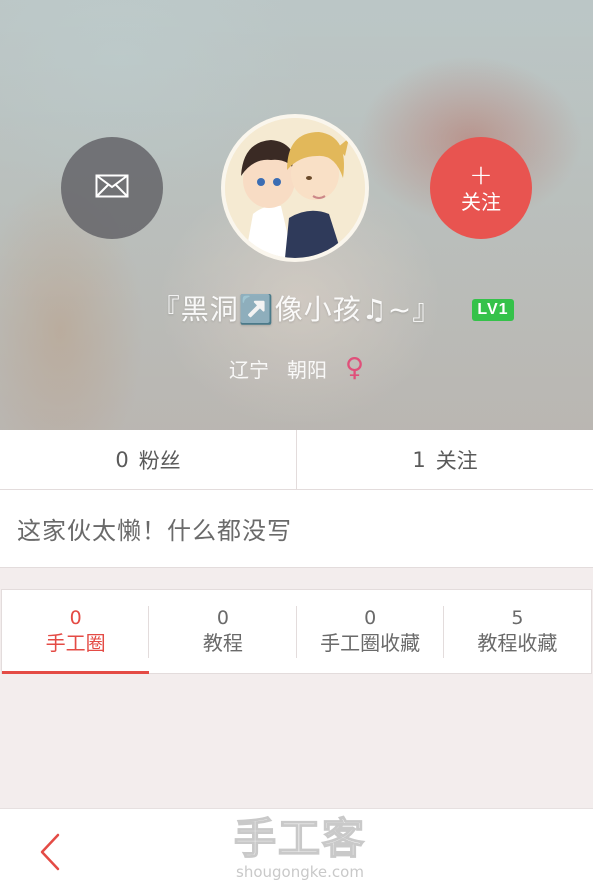 The image size is (593, 890). Describe the element at coordinates (481, 202) in the screenshot. I see `follow-button-label: 关注` at that location.